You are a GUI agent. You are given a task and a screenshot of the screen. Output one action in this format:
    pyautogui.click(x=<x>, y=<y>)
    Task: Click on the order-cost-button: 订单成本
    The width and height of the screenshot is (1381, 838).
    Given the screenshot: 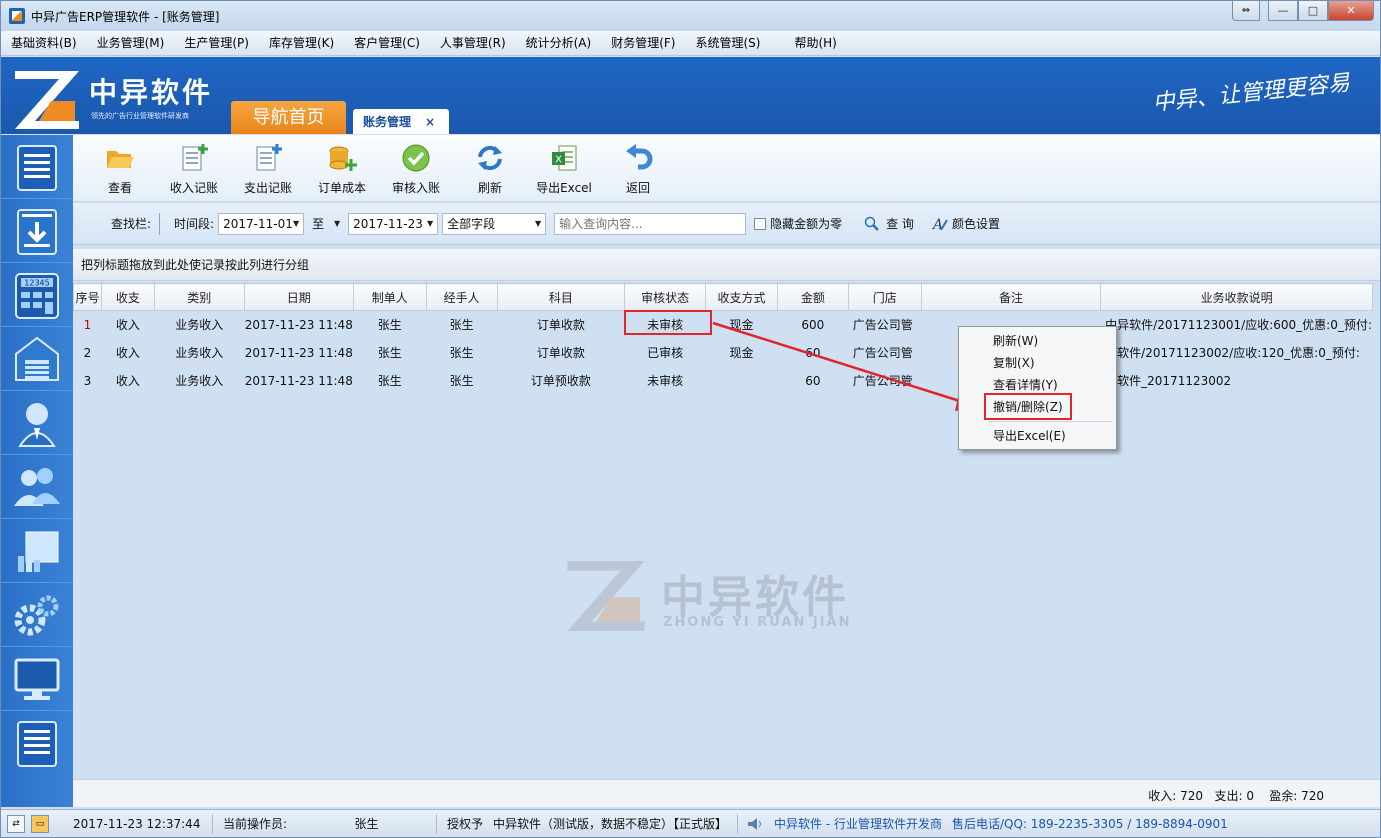 What is the action you would take?
    pyautogui.click(x=342, y=168)
    